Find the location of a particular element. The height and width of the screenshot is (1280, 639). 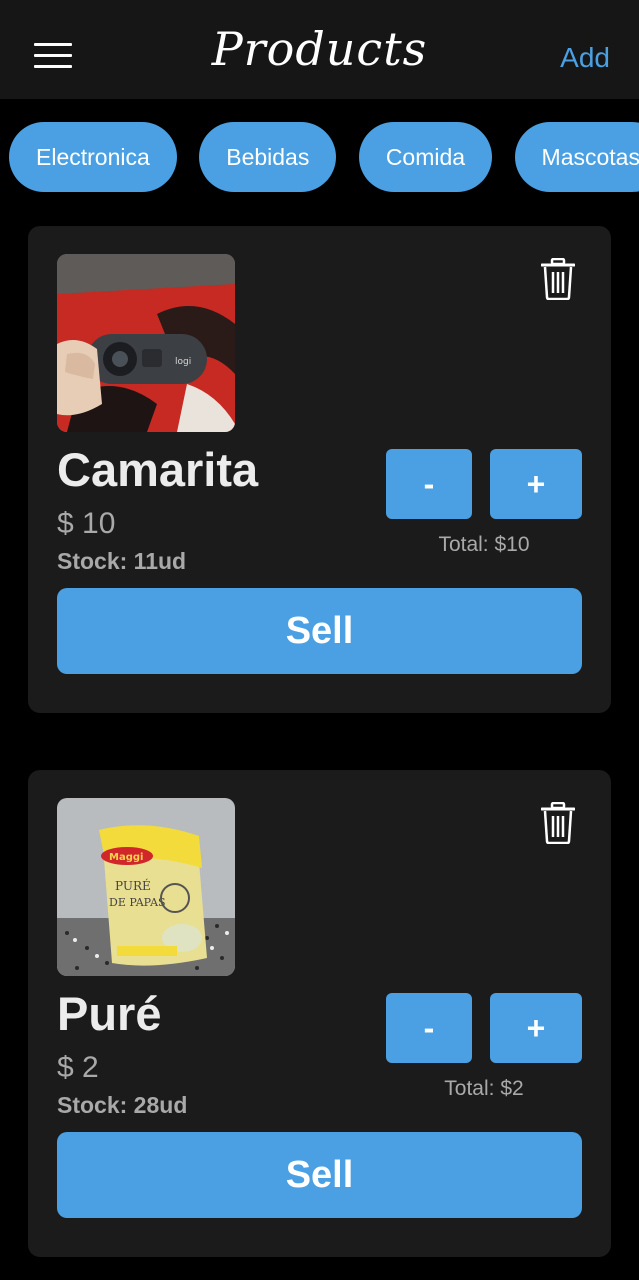

product-price: $ 10 is located at coordinates (86, 523).